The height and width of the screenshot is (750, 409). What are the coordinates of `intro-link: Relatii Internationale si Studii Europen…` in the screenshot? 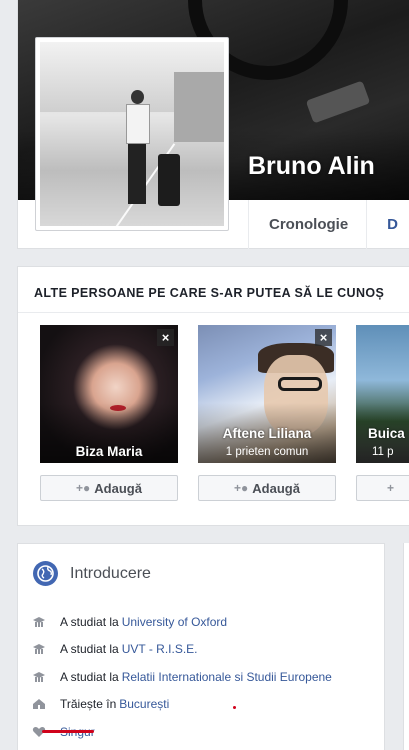 It's located at (227, 677).